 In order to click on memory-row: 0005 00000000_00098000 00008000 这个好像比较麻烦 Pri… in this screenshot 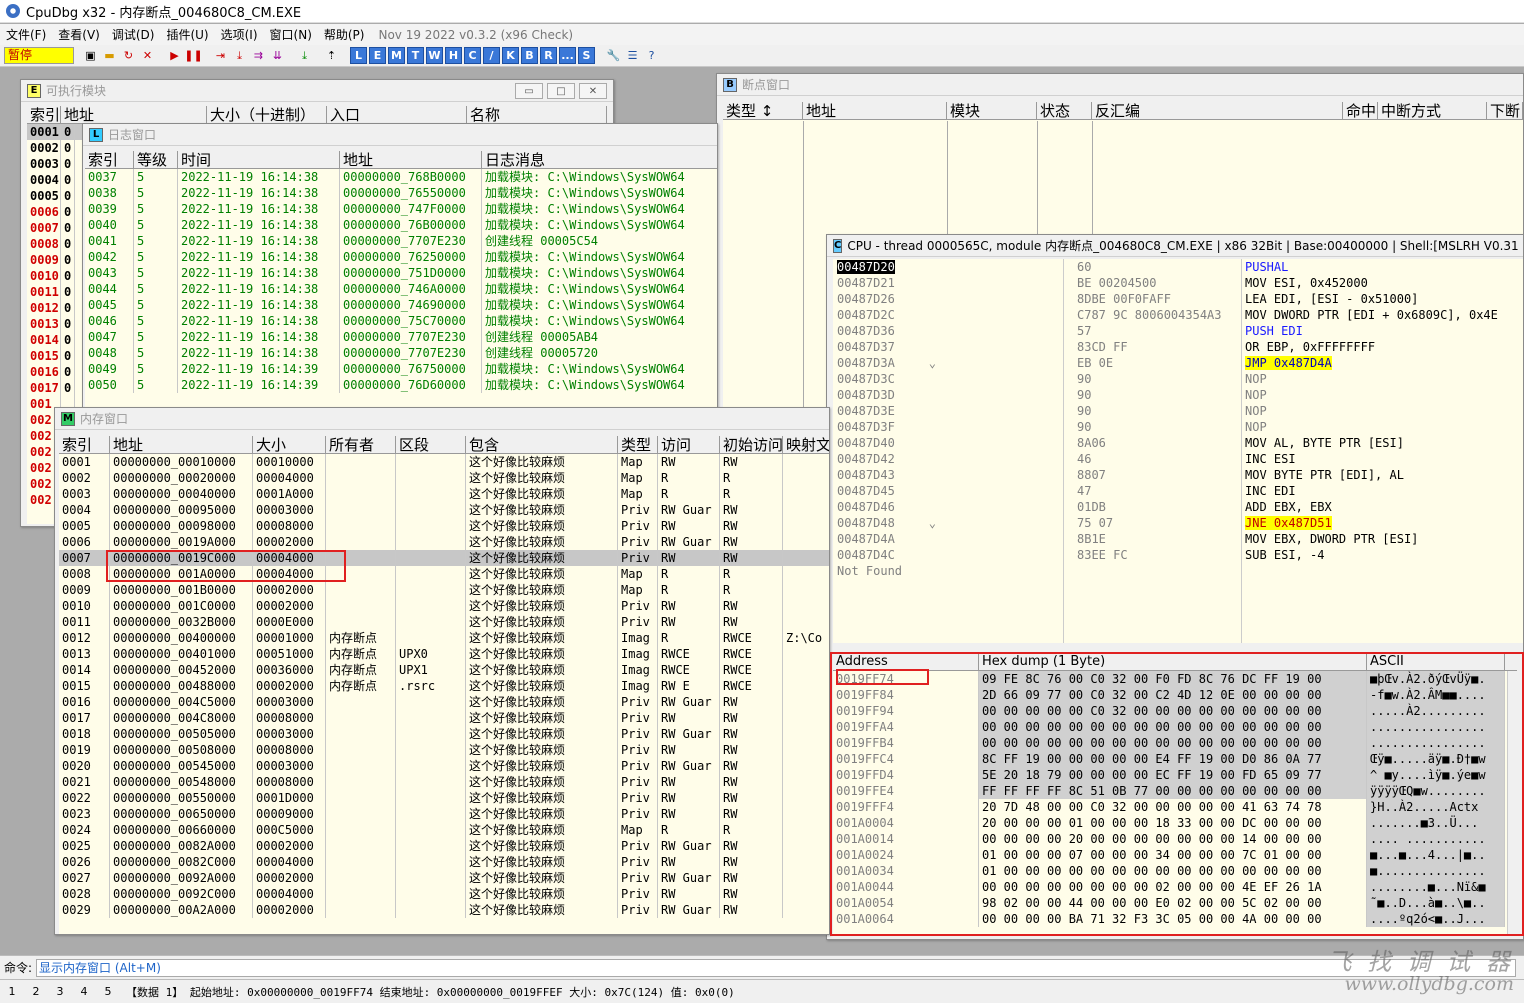, I will do `click(444, 526)`.